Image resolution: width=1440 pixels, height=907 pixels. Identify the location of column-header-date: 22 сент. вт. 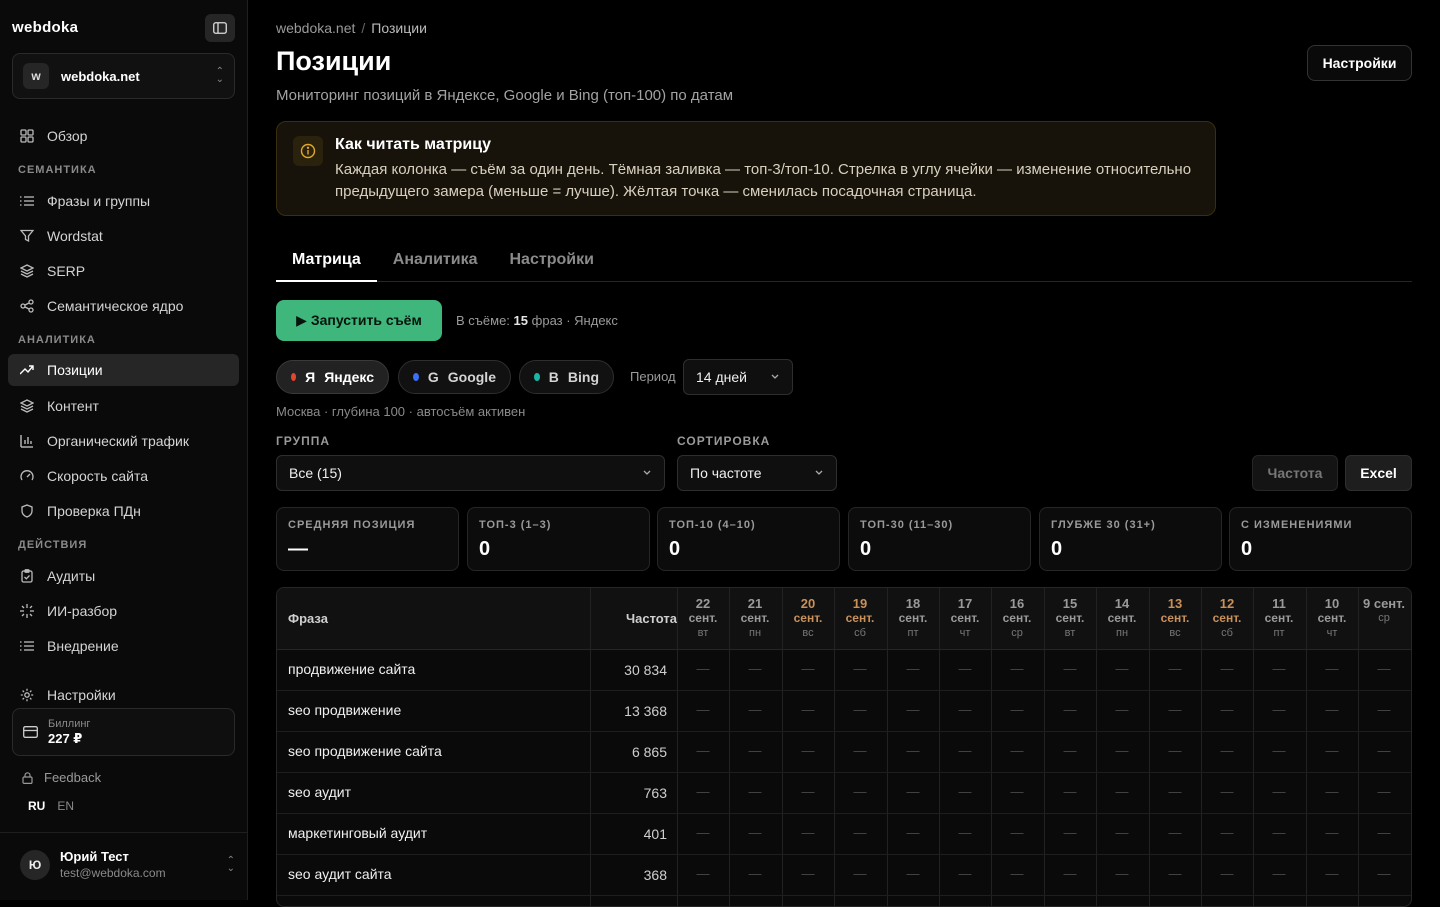
(703, 618).